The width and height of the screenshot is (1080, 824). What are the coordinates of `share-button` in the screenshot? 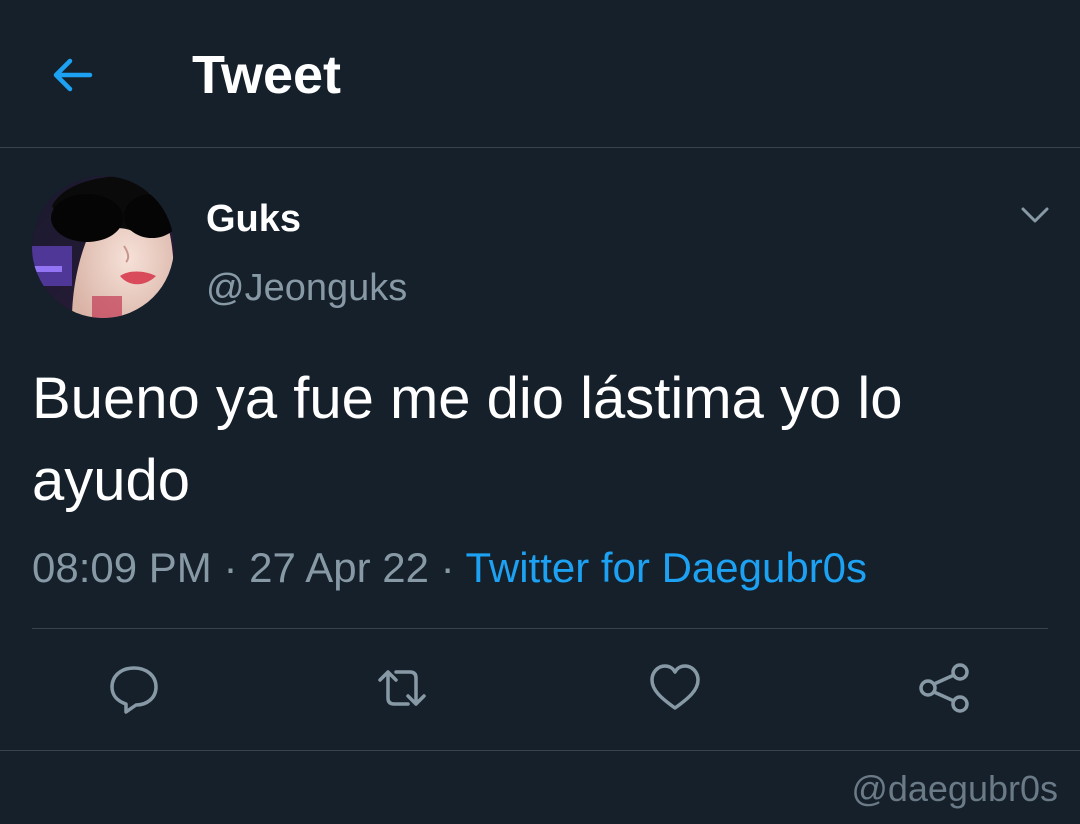 It's located at (944, 688).